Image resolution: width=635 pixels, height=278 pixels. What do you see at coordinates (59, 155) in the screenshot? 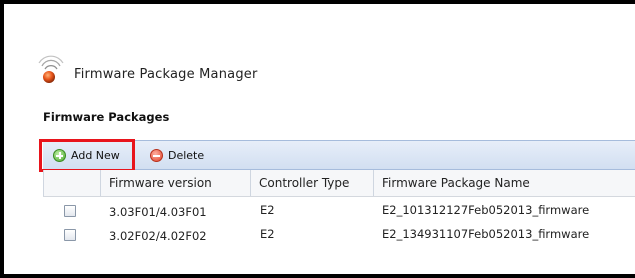
I see `add-icon` at bounding box center [59, 155].